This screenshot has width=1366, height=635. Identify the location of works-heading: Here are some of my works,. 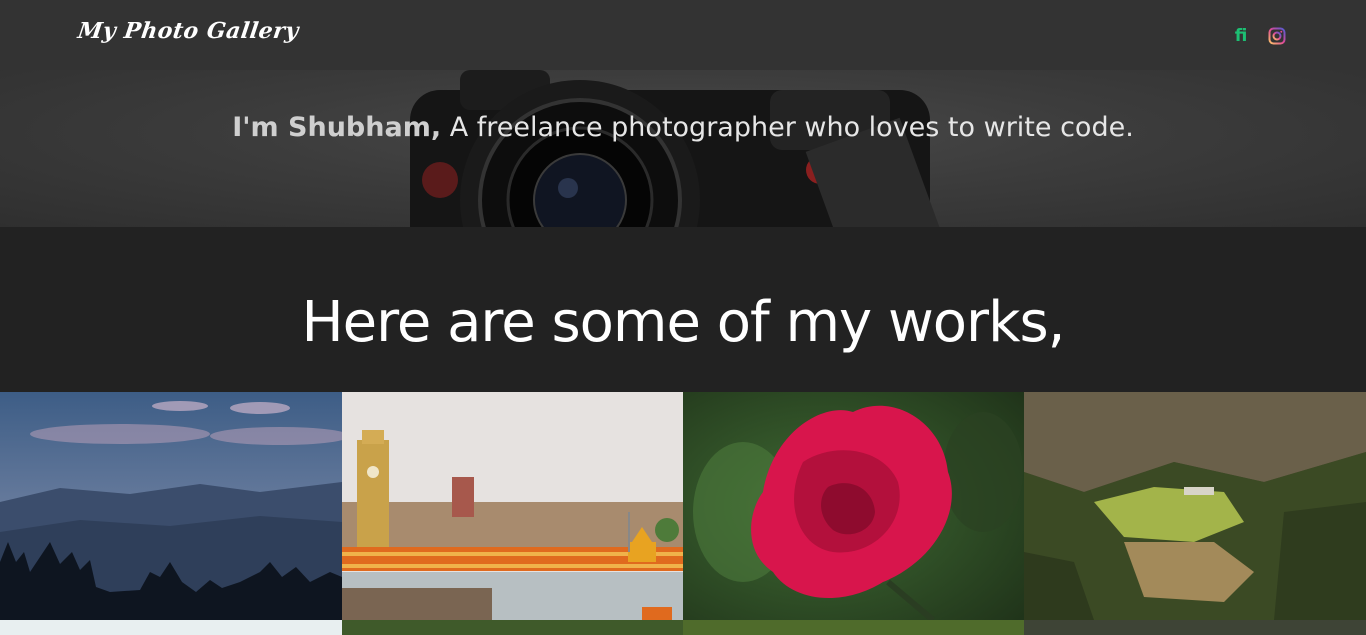
(683, 322).